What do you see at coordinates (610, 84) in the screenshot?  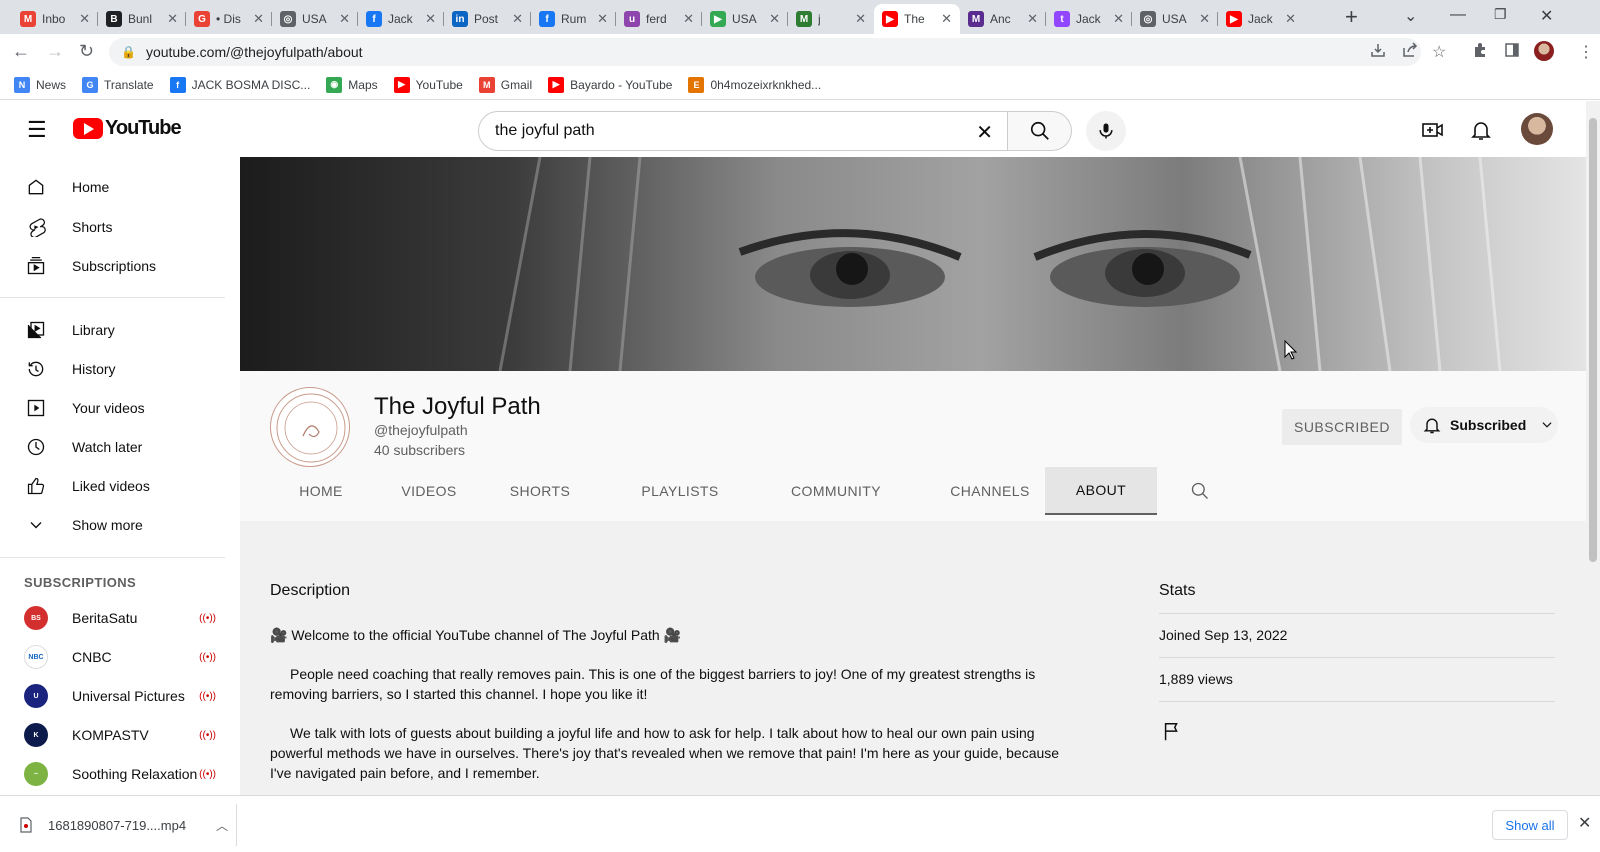 I see `bookmark-item: ▶ Bayardo - YouTube` at bounding box center [610, 84].